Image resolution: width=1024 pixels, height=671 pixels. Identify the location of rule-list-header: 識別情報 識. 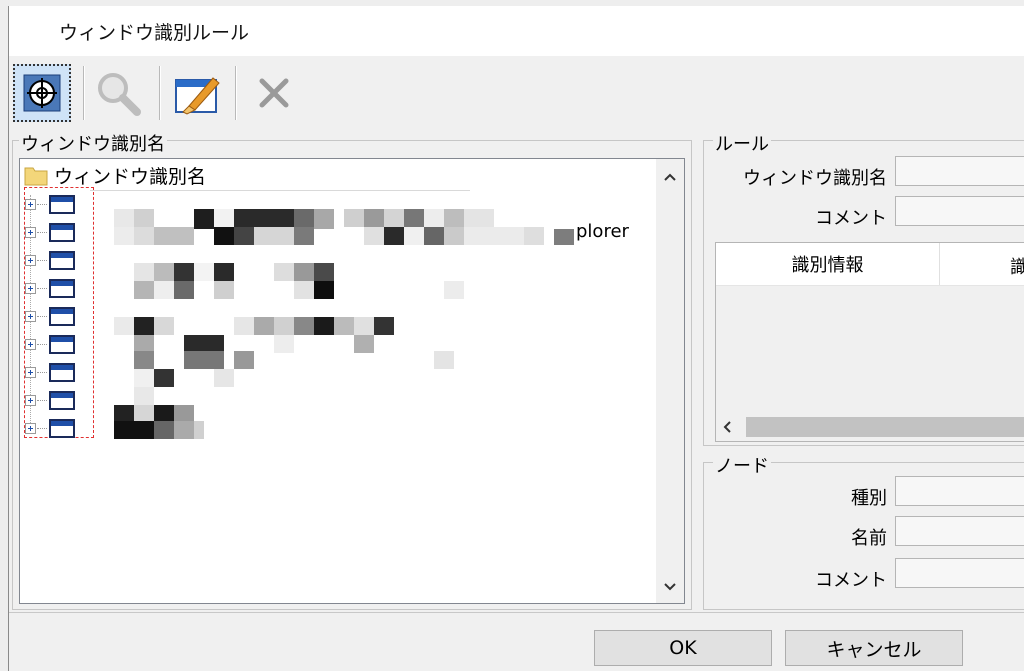
(870, 264).